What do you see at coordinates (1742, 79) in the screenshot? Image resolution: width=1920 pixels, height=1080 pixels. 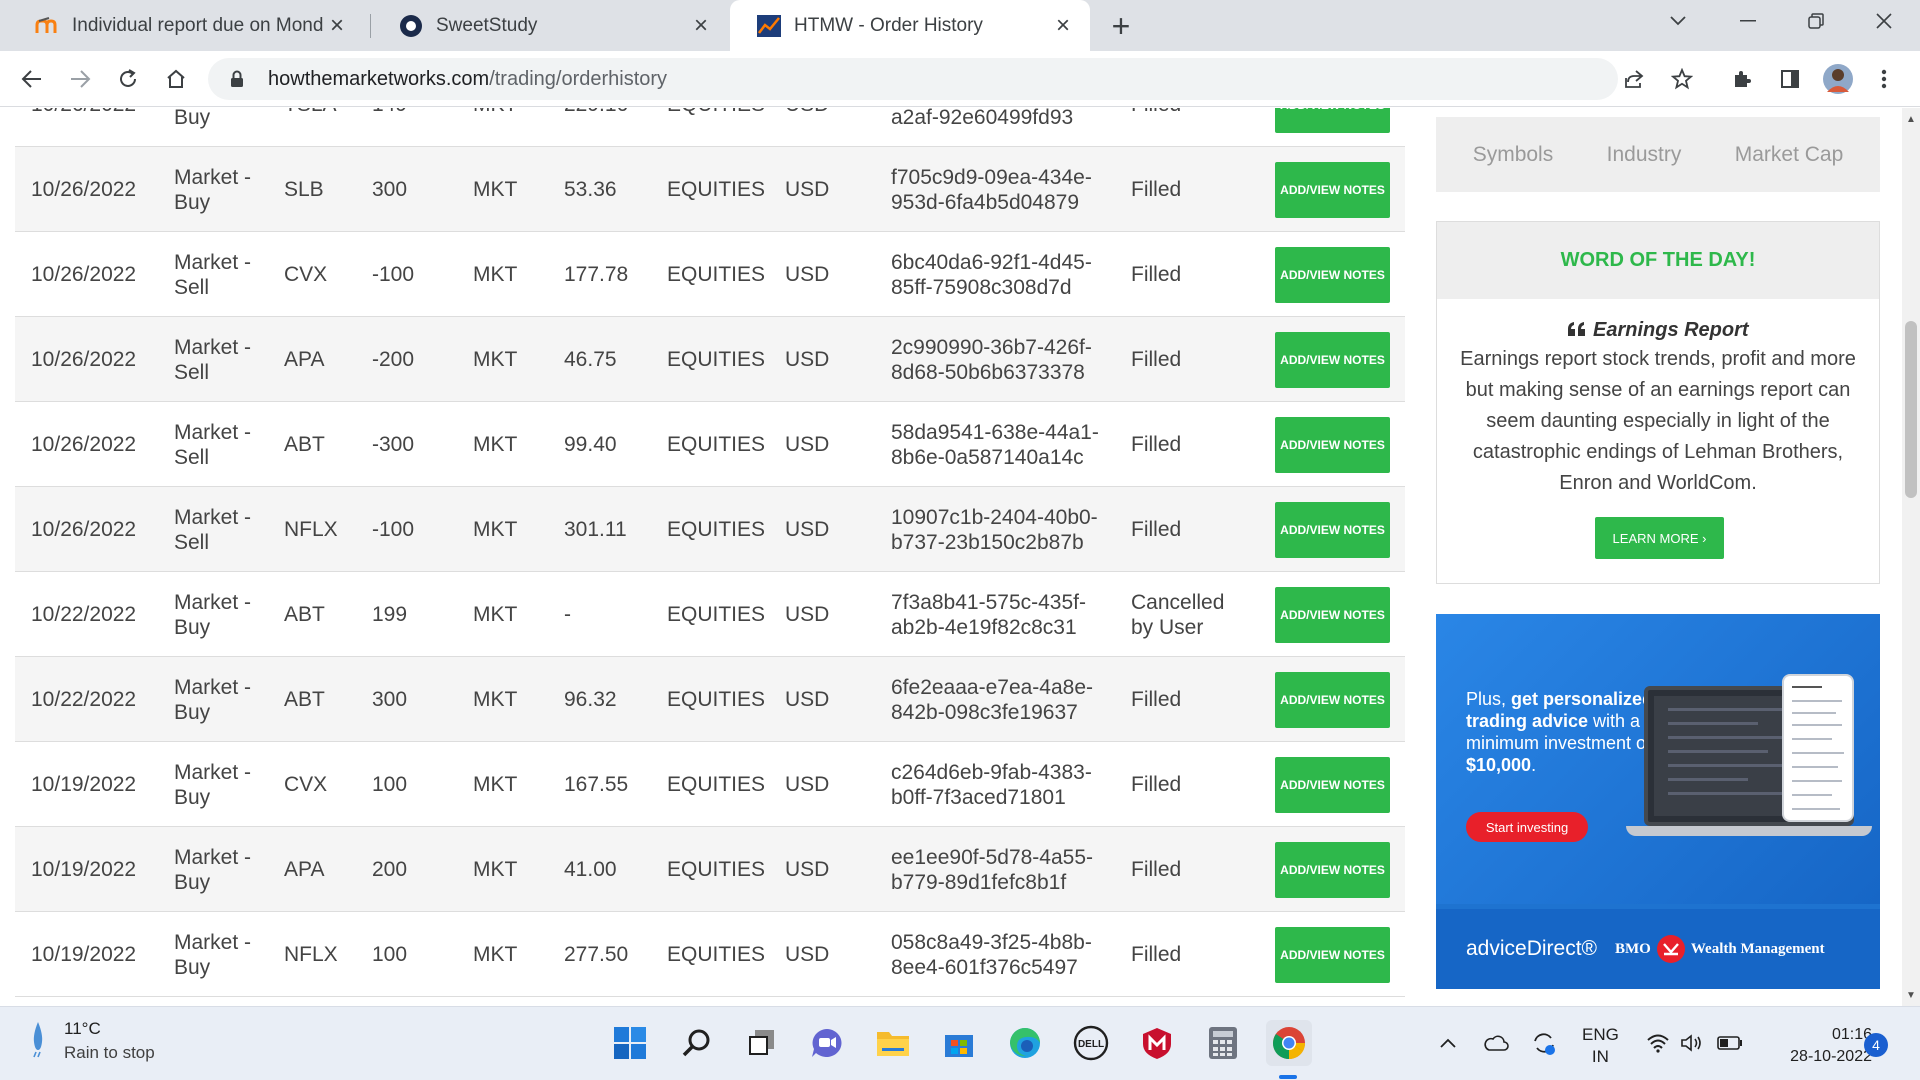 I see `extensions-puzzle-icon` at bounding box center [1742, 79].